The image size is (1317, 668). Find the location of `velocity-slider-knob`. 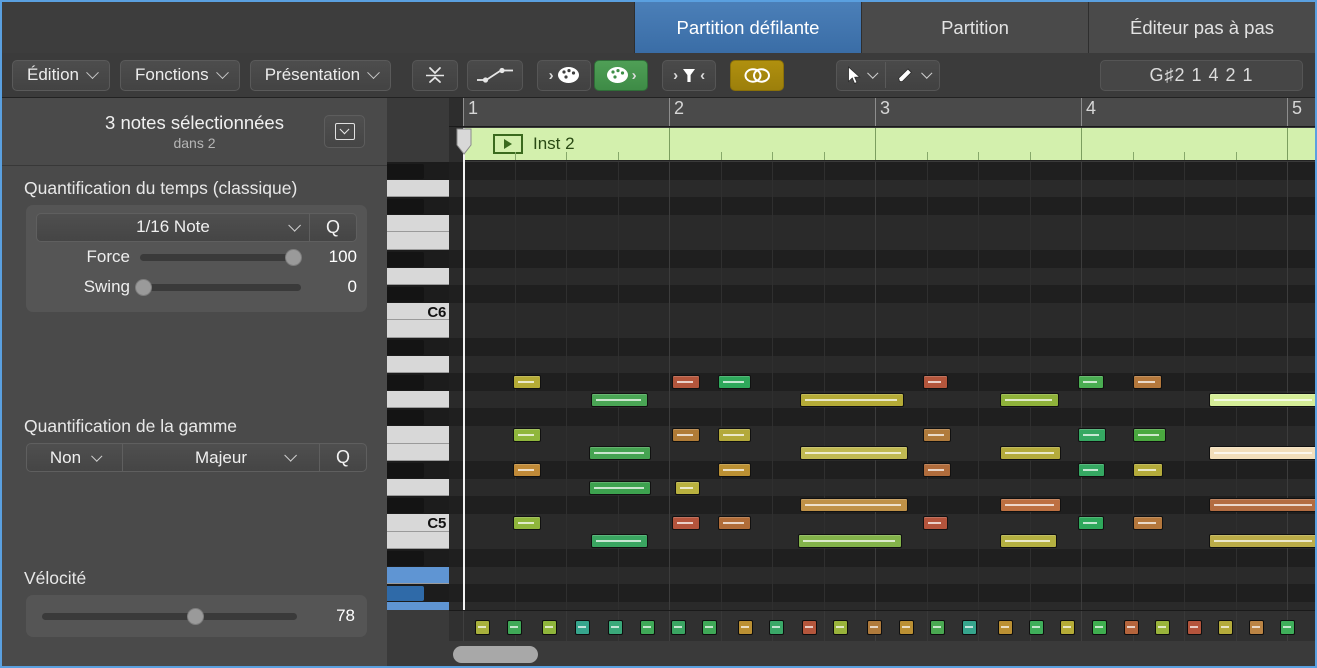

velocity-slider-knob is located at coordinates (195, 616).